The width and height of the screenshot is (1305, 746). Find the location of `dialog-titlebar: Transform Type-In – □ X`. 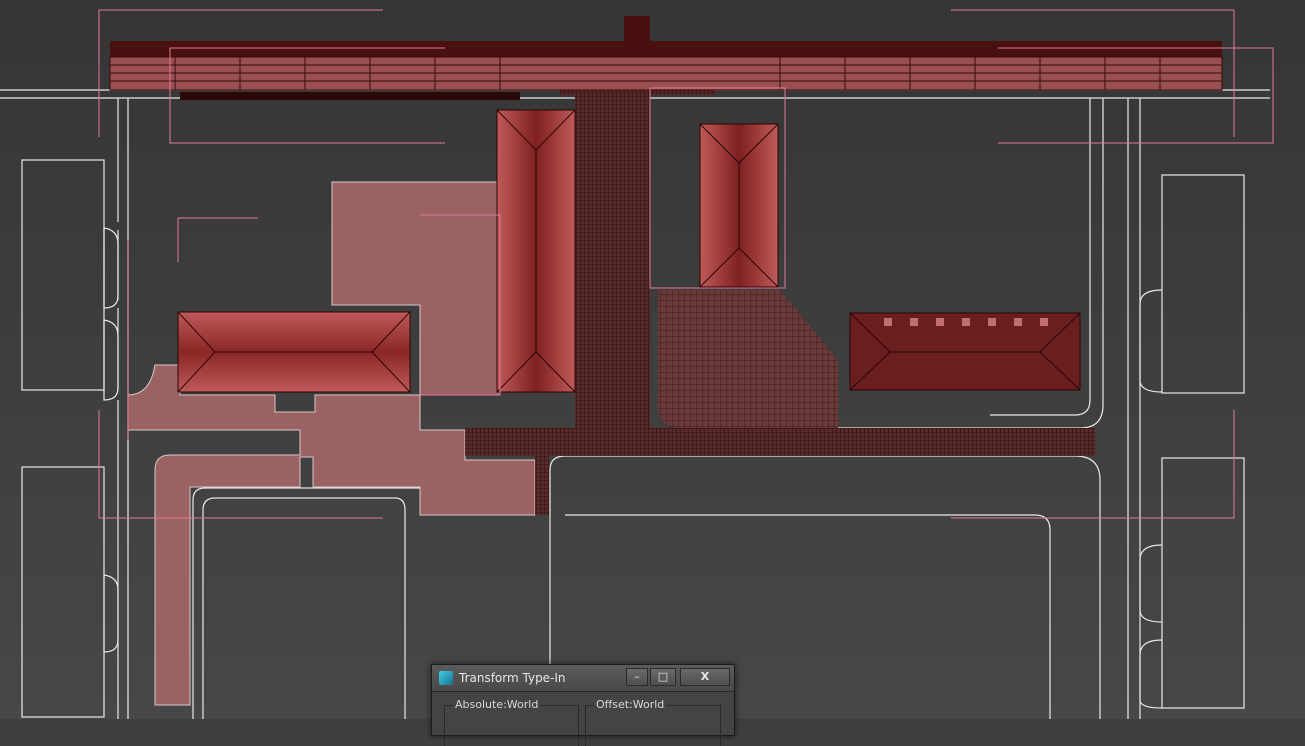

dialog-titlebar: Transform Type-In – □ X is located at coordinates (583, 678).